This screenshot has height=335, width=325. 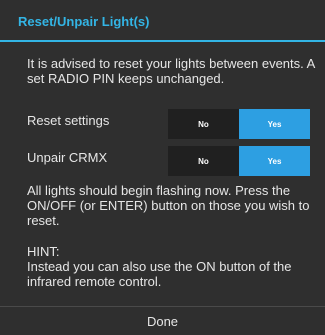 What do you see at coordinates (43, 251) in the screenshot?
I see `hint-heading: HINT:` at bounding box center [43, 251].